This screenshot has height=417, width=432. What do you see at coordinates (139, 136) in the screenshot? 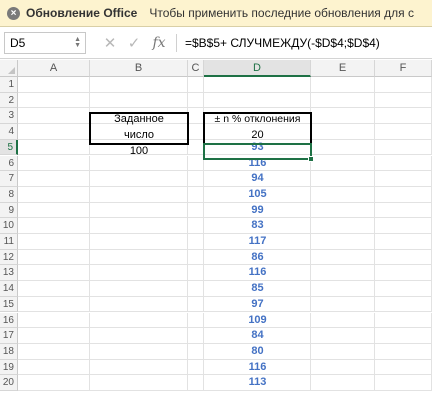
I see `cell-b4: число` at bounding box center [139, 136].